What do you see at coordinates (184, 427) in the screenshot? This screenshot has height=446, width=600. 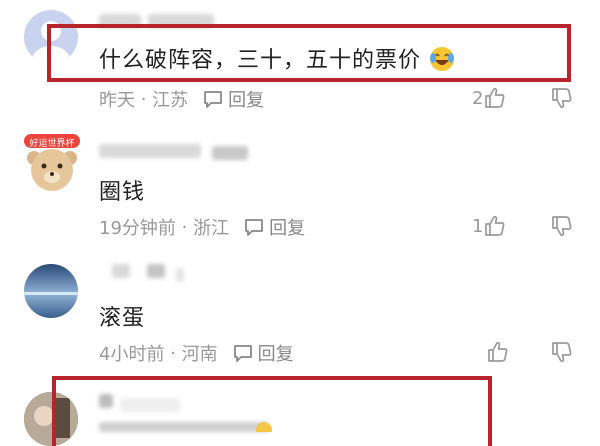 I see `comment-text-cutoff` at bounding box center [184, 427].